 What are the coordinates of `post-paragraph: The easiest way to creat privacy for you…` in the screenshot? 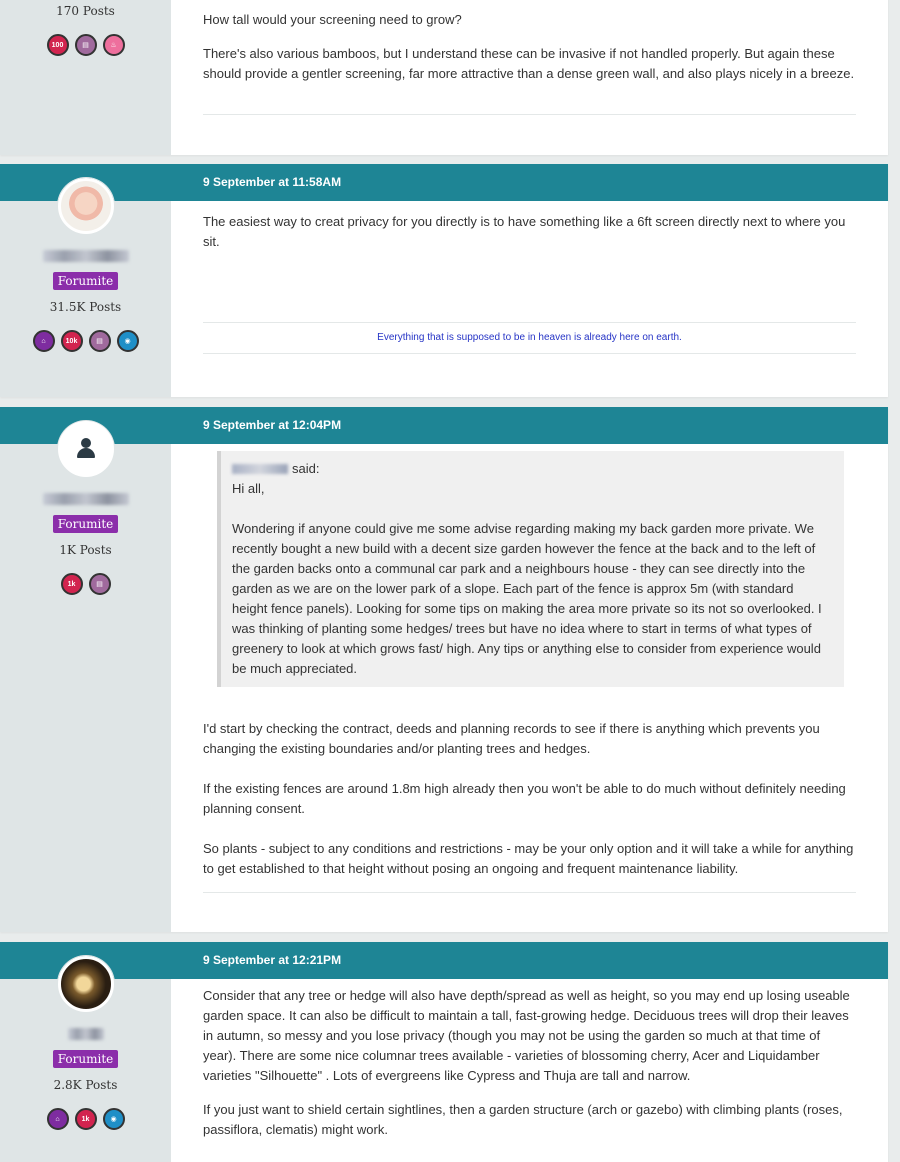 It's located at (524, 231).